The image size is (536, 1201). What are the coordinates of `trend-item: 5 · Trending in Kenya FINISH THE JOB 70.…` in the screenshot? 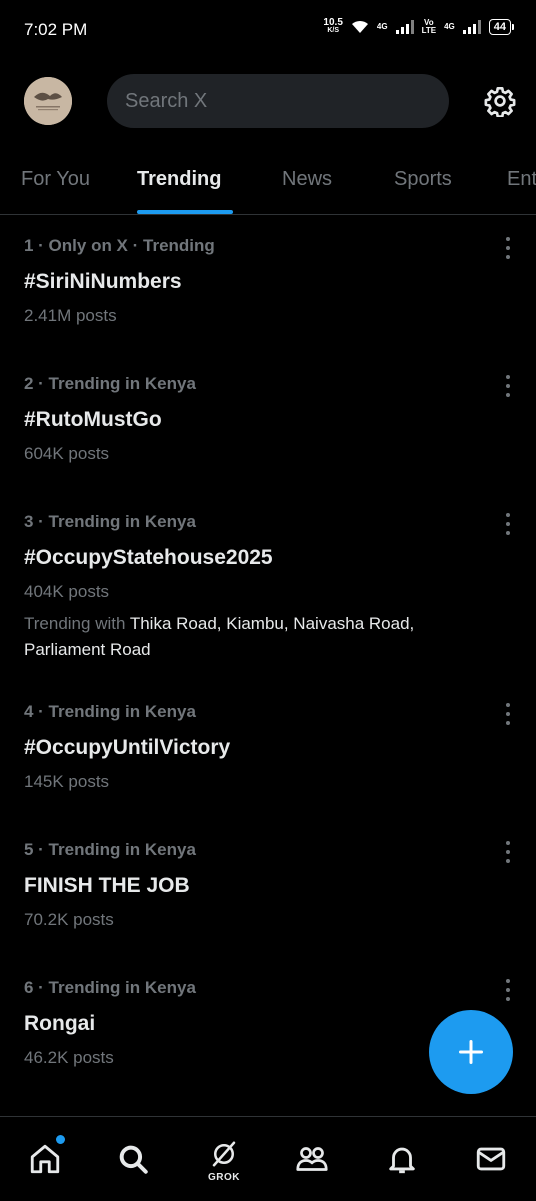 It's located at (268, 887).